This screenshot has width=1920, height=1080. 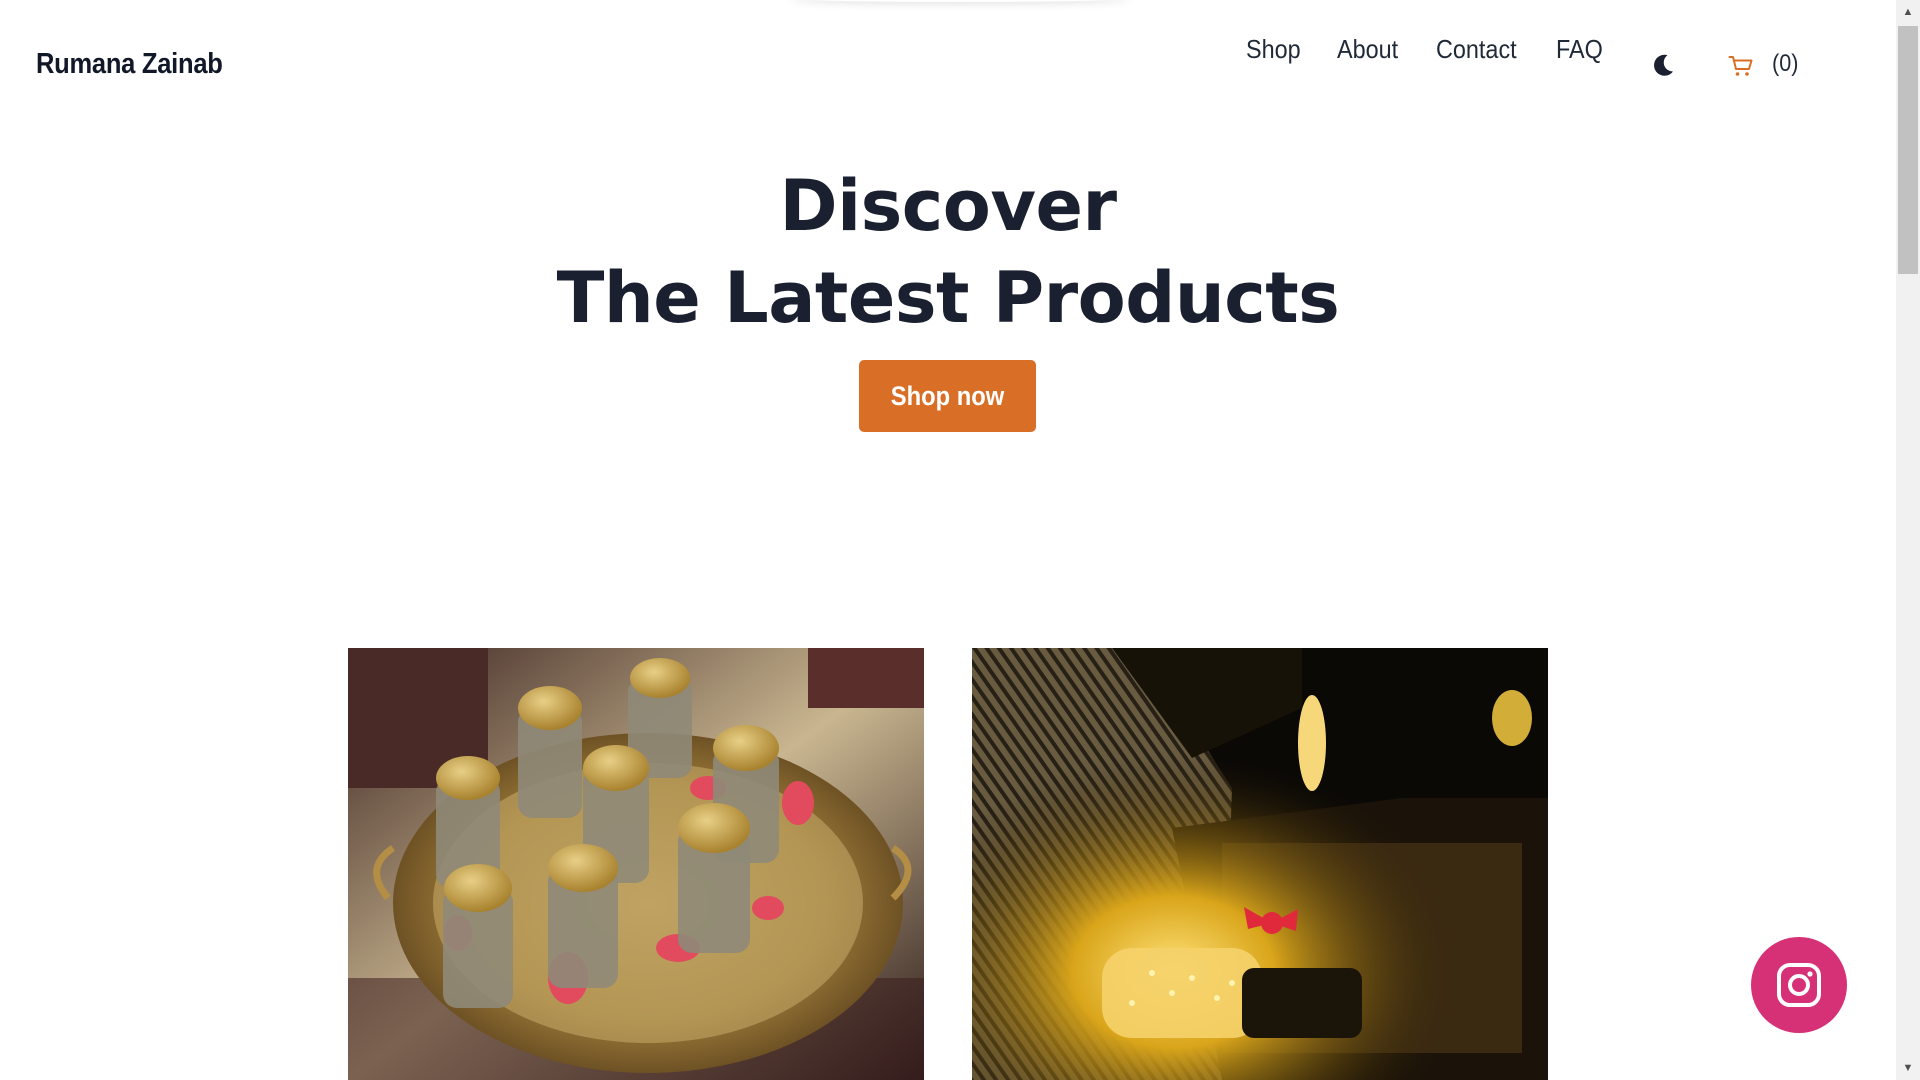 I want to click on moon-icon, so click(x=1663, y=65).